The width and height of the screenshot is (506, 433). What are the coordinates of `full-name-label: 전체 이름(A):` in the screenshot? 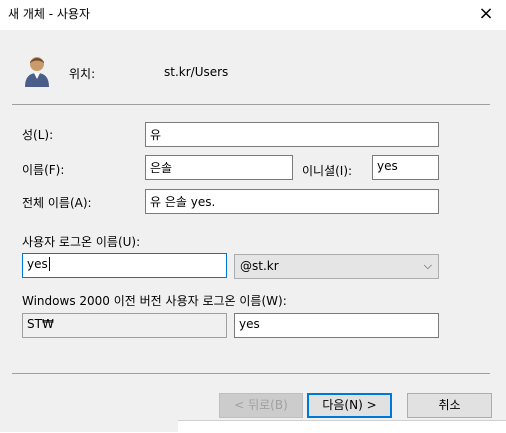 It's located at (57, 203).